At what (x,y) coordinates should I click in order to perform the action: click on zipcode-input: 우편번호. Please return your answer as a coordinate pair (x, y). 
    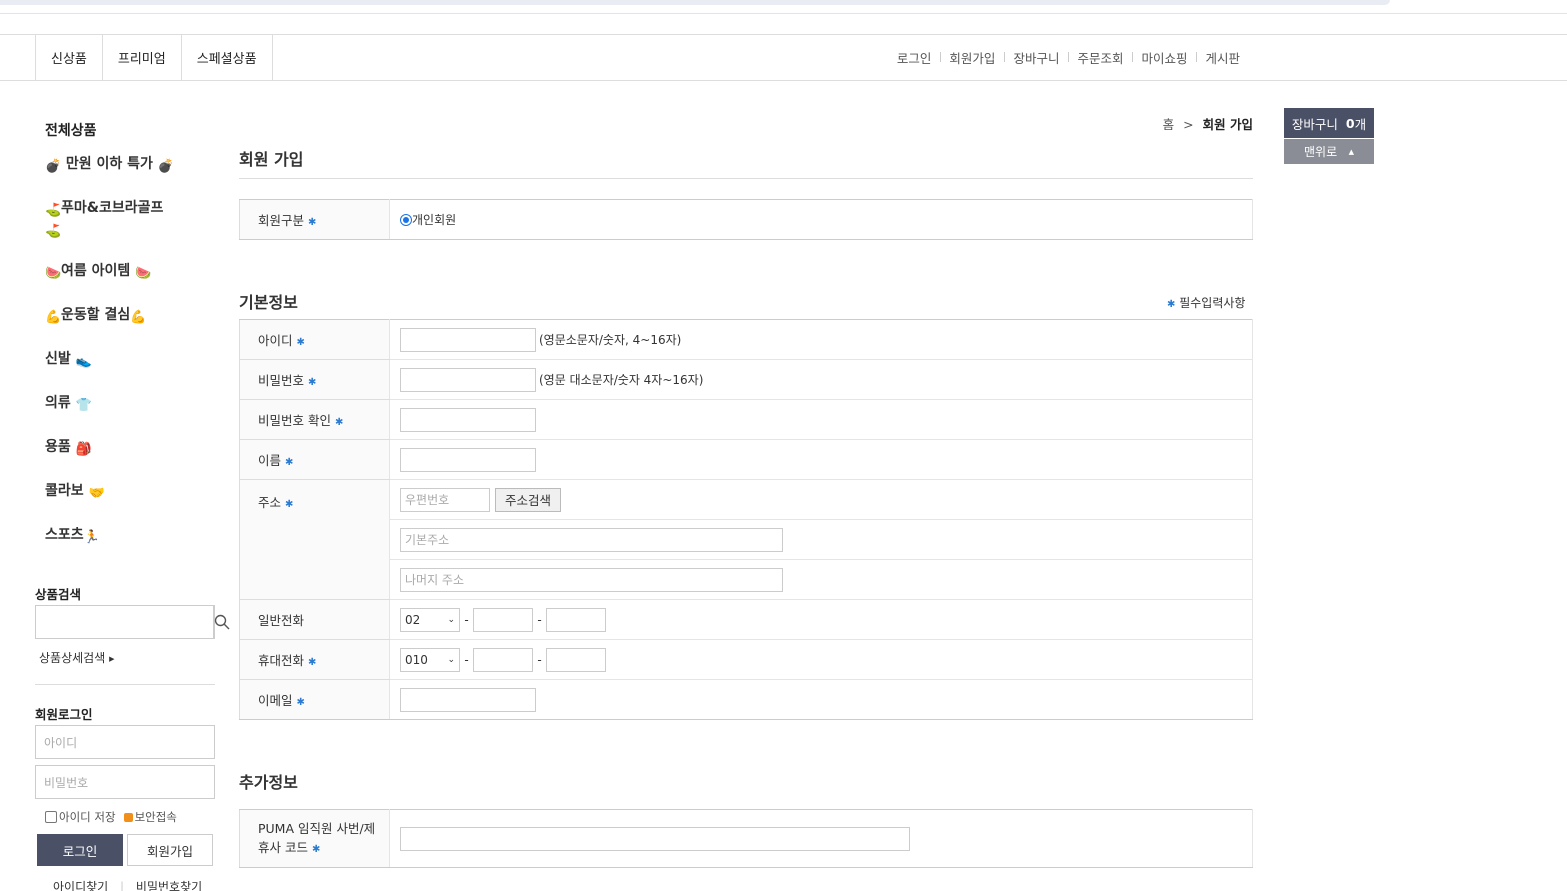
    Looking at the image, I should click on (445, 499).